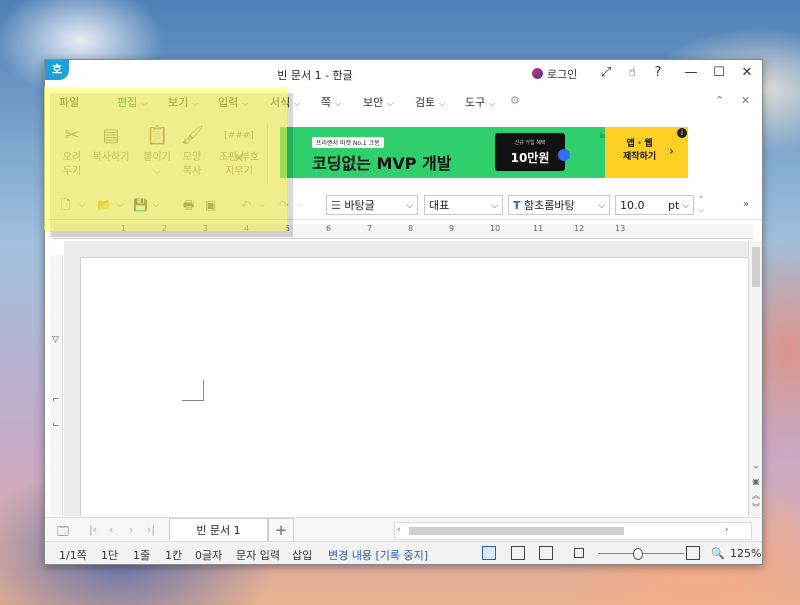 The height and width of the screenshot is (605, 800). I want to click on indent-marker-icon: ▽, so click(55, 340).